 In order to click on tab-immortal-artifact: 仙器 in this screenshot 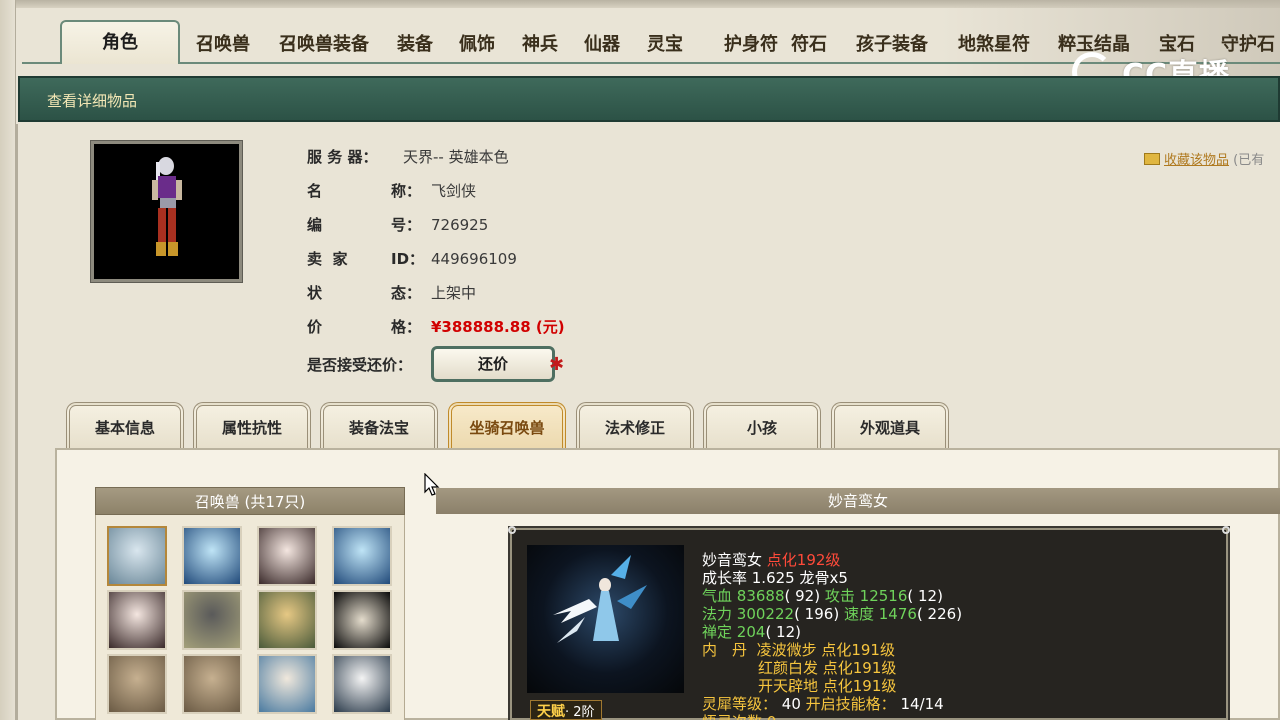, I will do `click(602, 45)`.